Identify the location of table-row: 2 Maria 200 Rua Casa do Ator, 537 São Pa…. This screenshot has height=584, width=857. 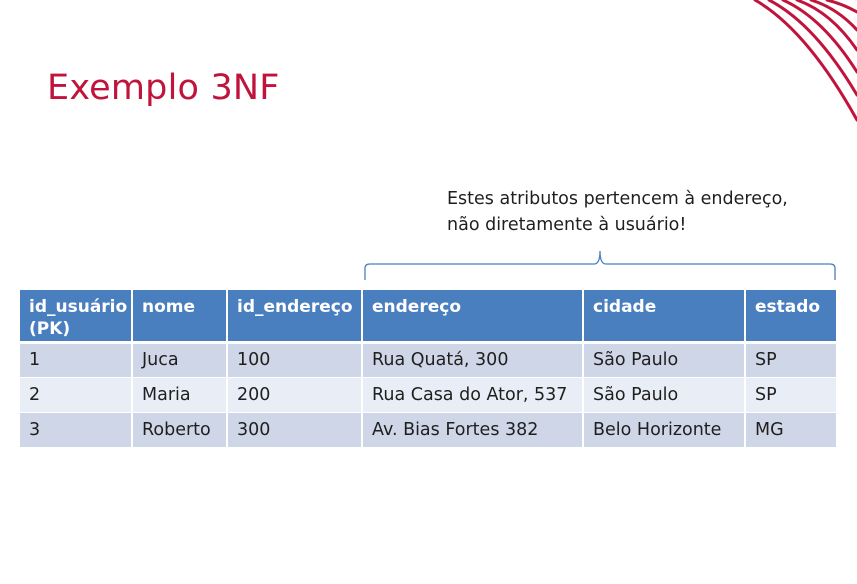
(428, 395).